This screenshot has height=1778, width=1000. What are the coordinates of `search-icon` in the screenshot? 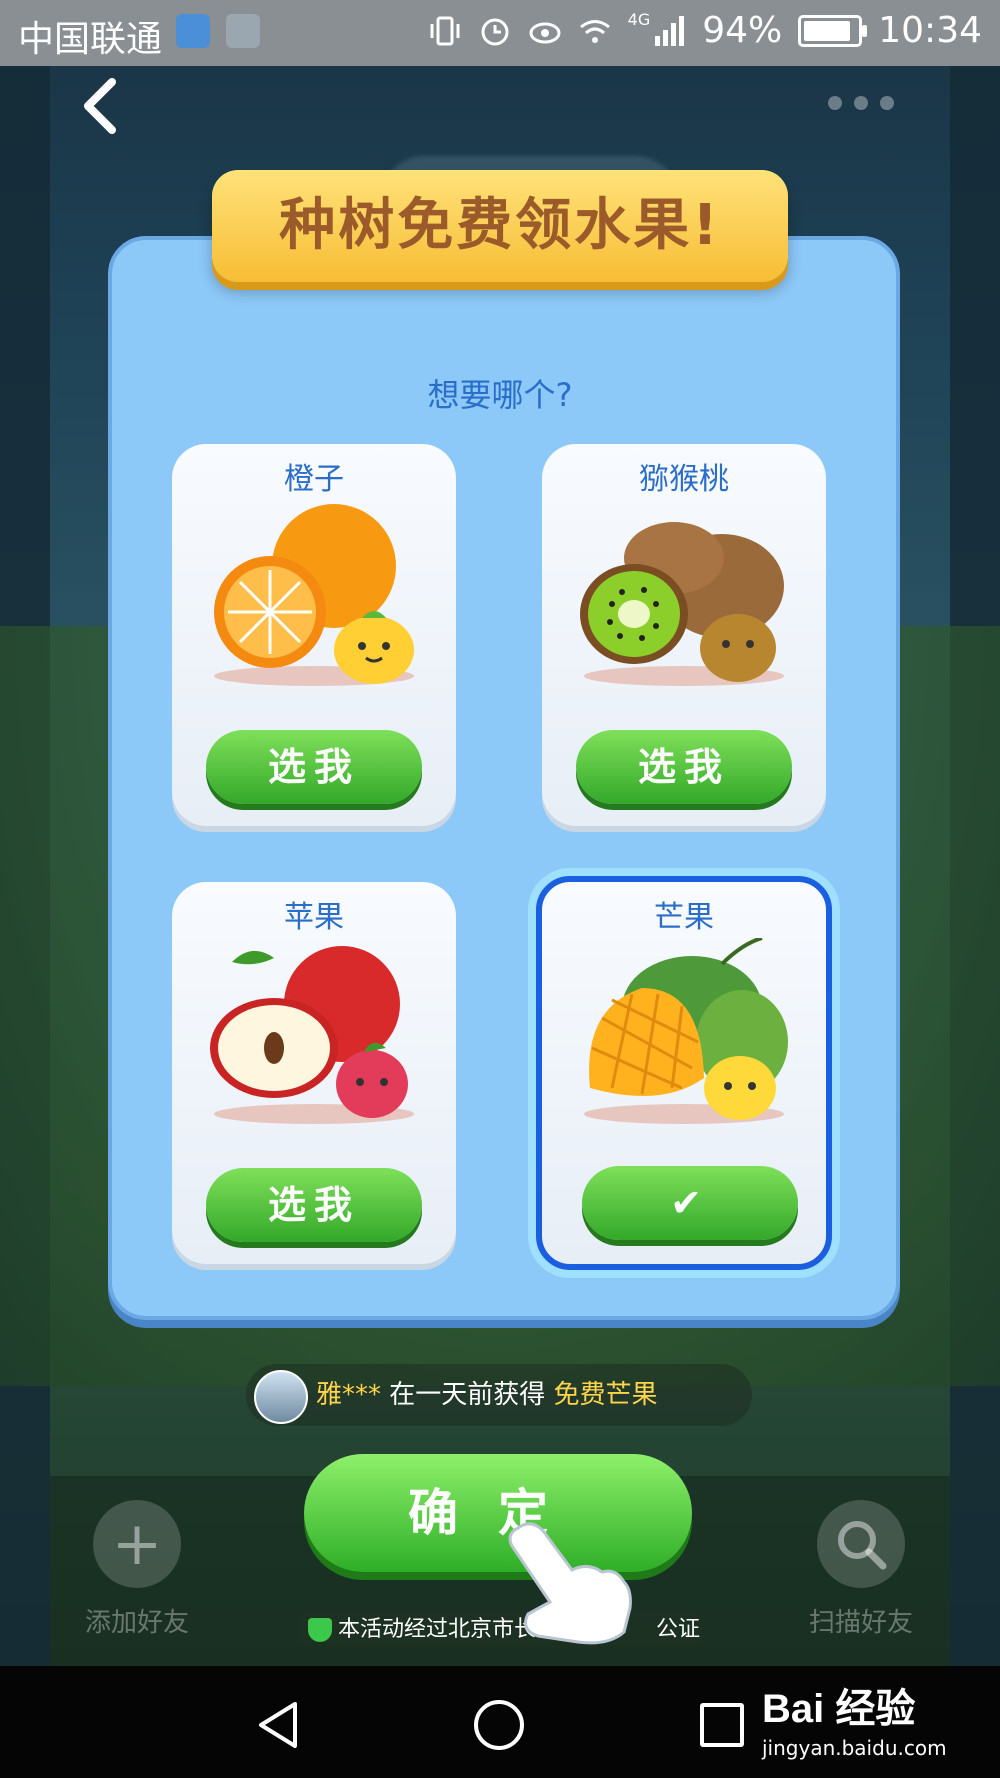 It's located at (861, 1544).